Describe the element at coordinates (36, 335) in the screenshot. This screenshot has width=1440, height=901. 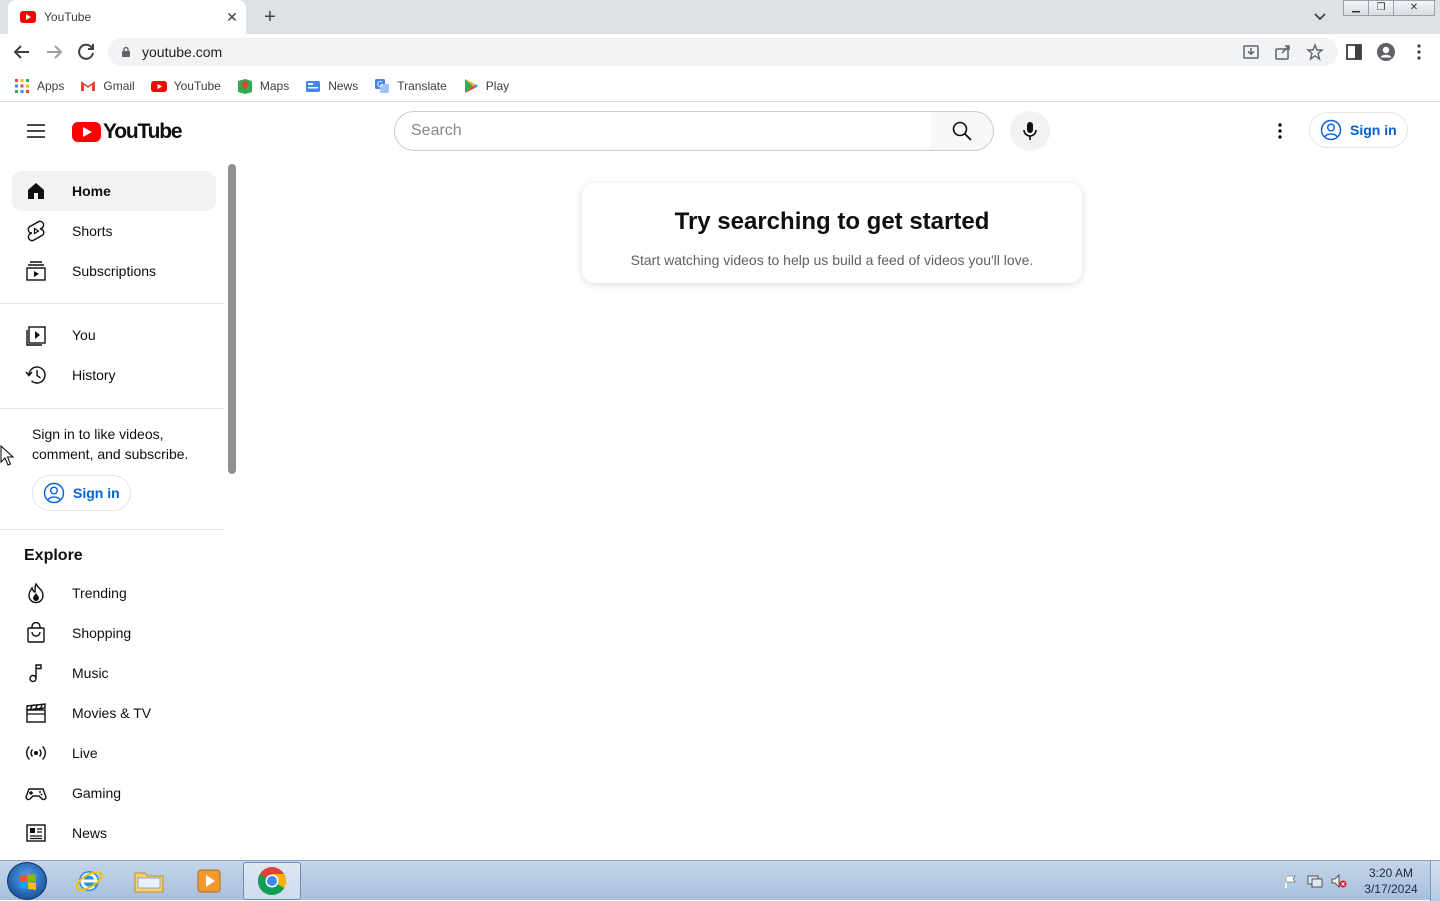
I see `you-icon` at that location.